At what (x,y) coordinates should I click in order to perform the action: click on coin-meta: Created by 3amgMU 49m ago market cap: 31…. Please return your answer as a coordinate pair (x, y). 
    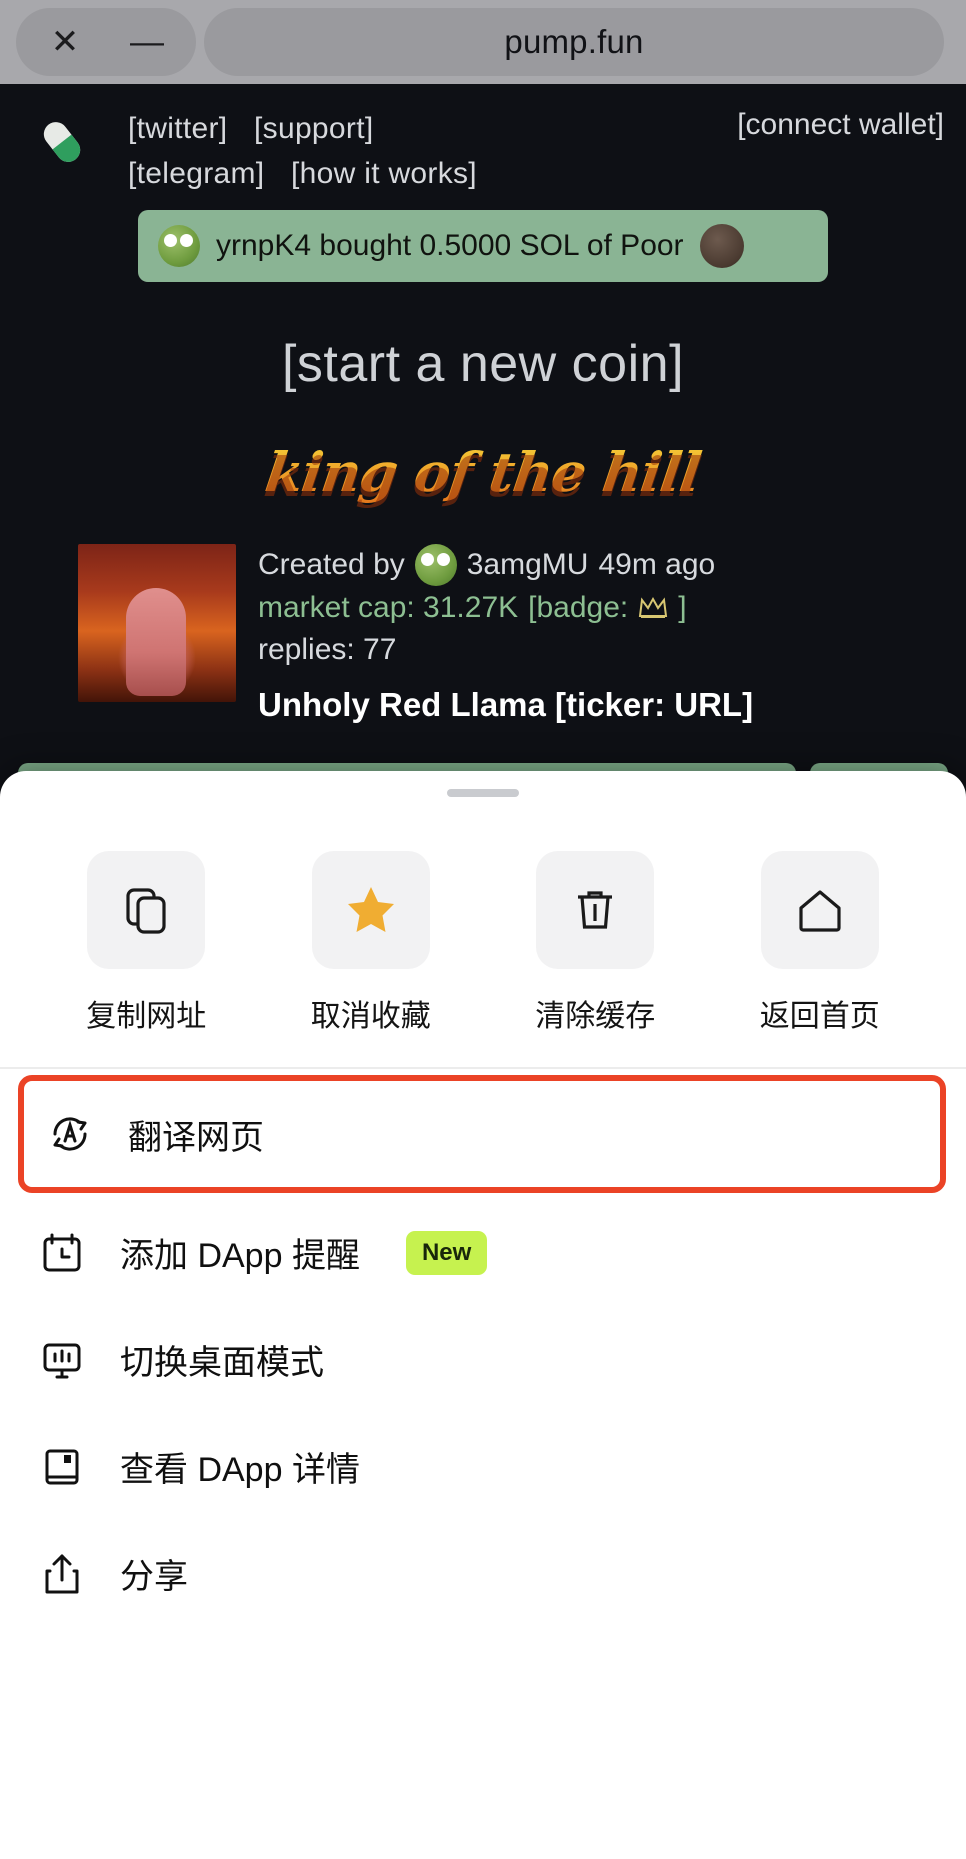
    Looking at the image, I should click on (505, 636).